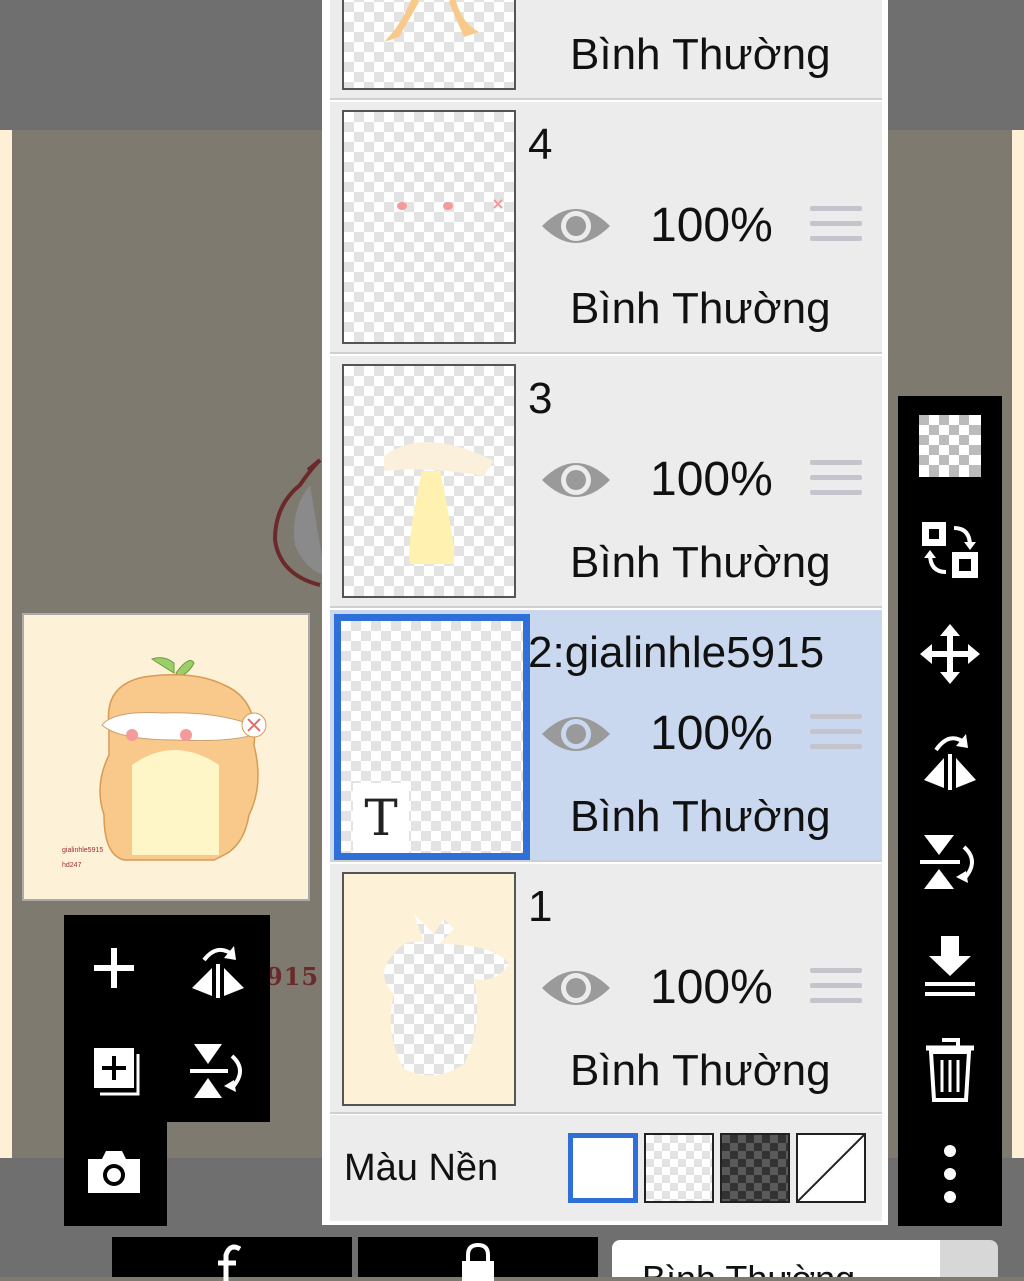  I want to click on canvas-edge-left, so click(6, 645).